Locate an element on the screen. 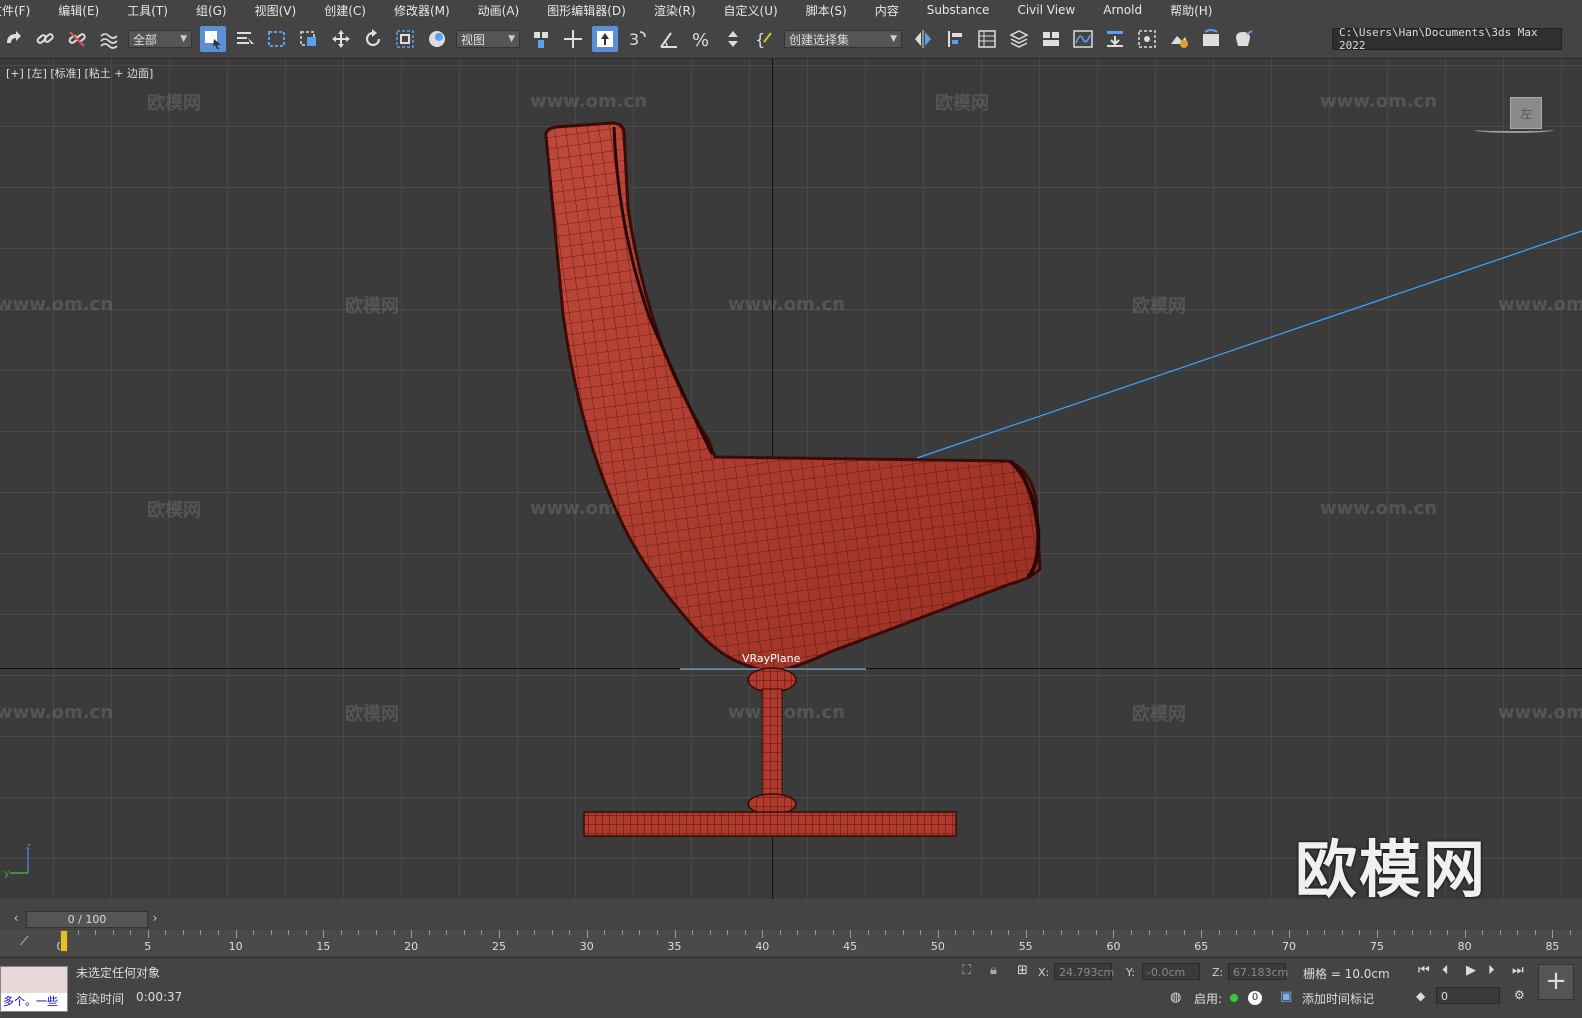  select-manipulate-icon is located at coordinates (573, 39).